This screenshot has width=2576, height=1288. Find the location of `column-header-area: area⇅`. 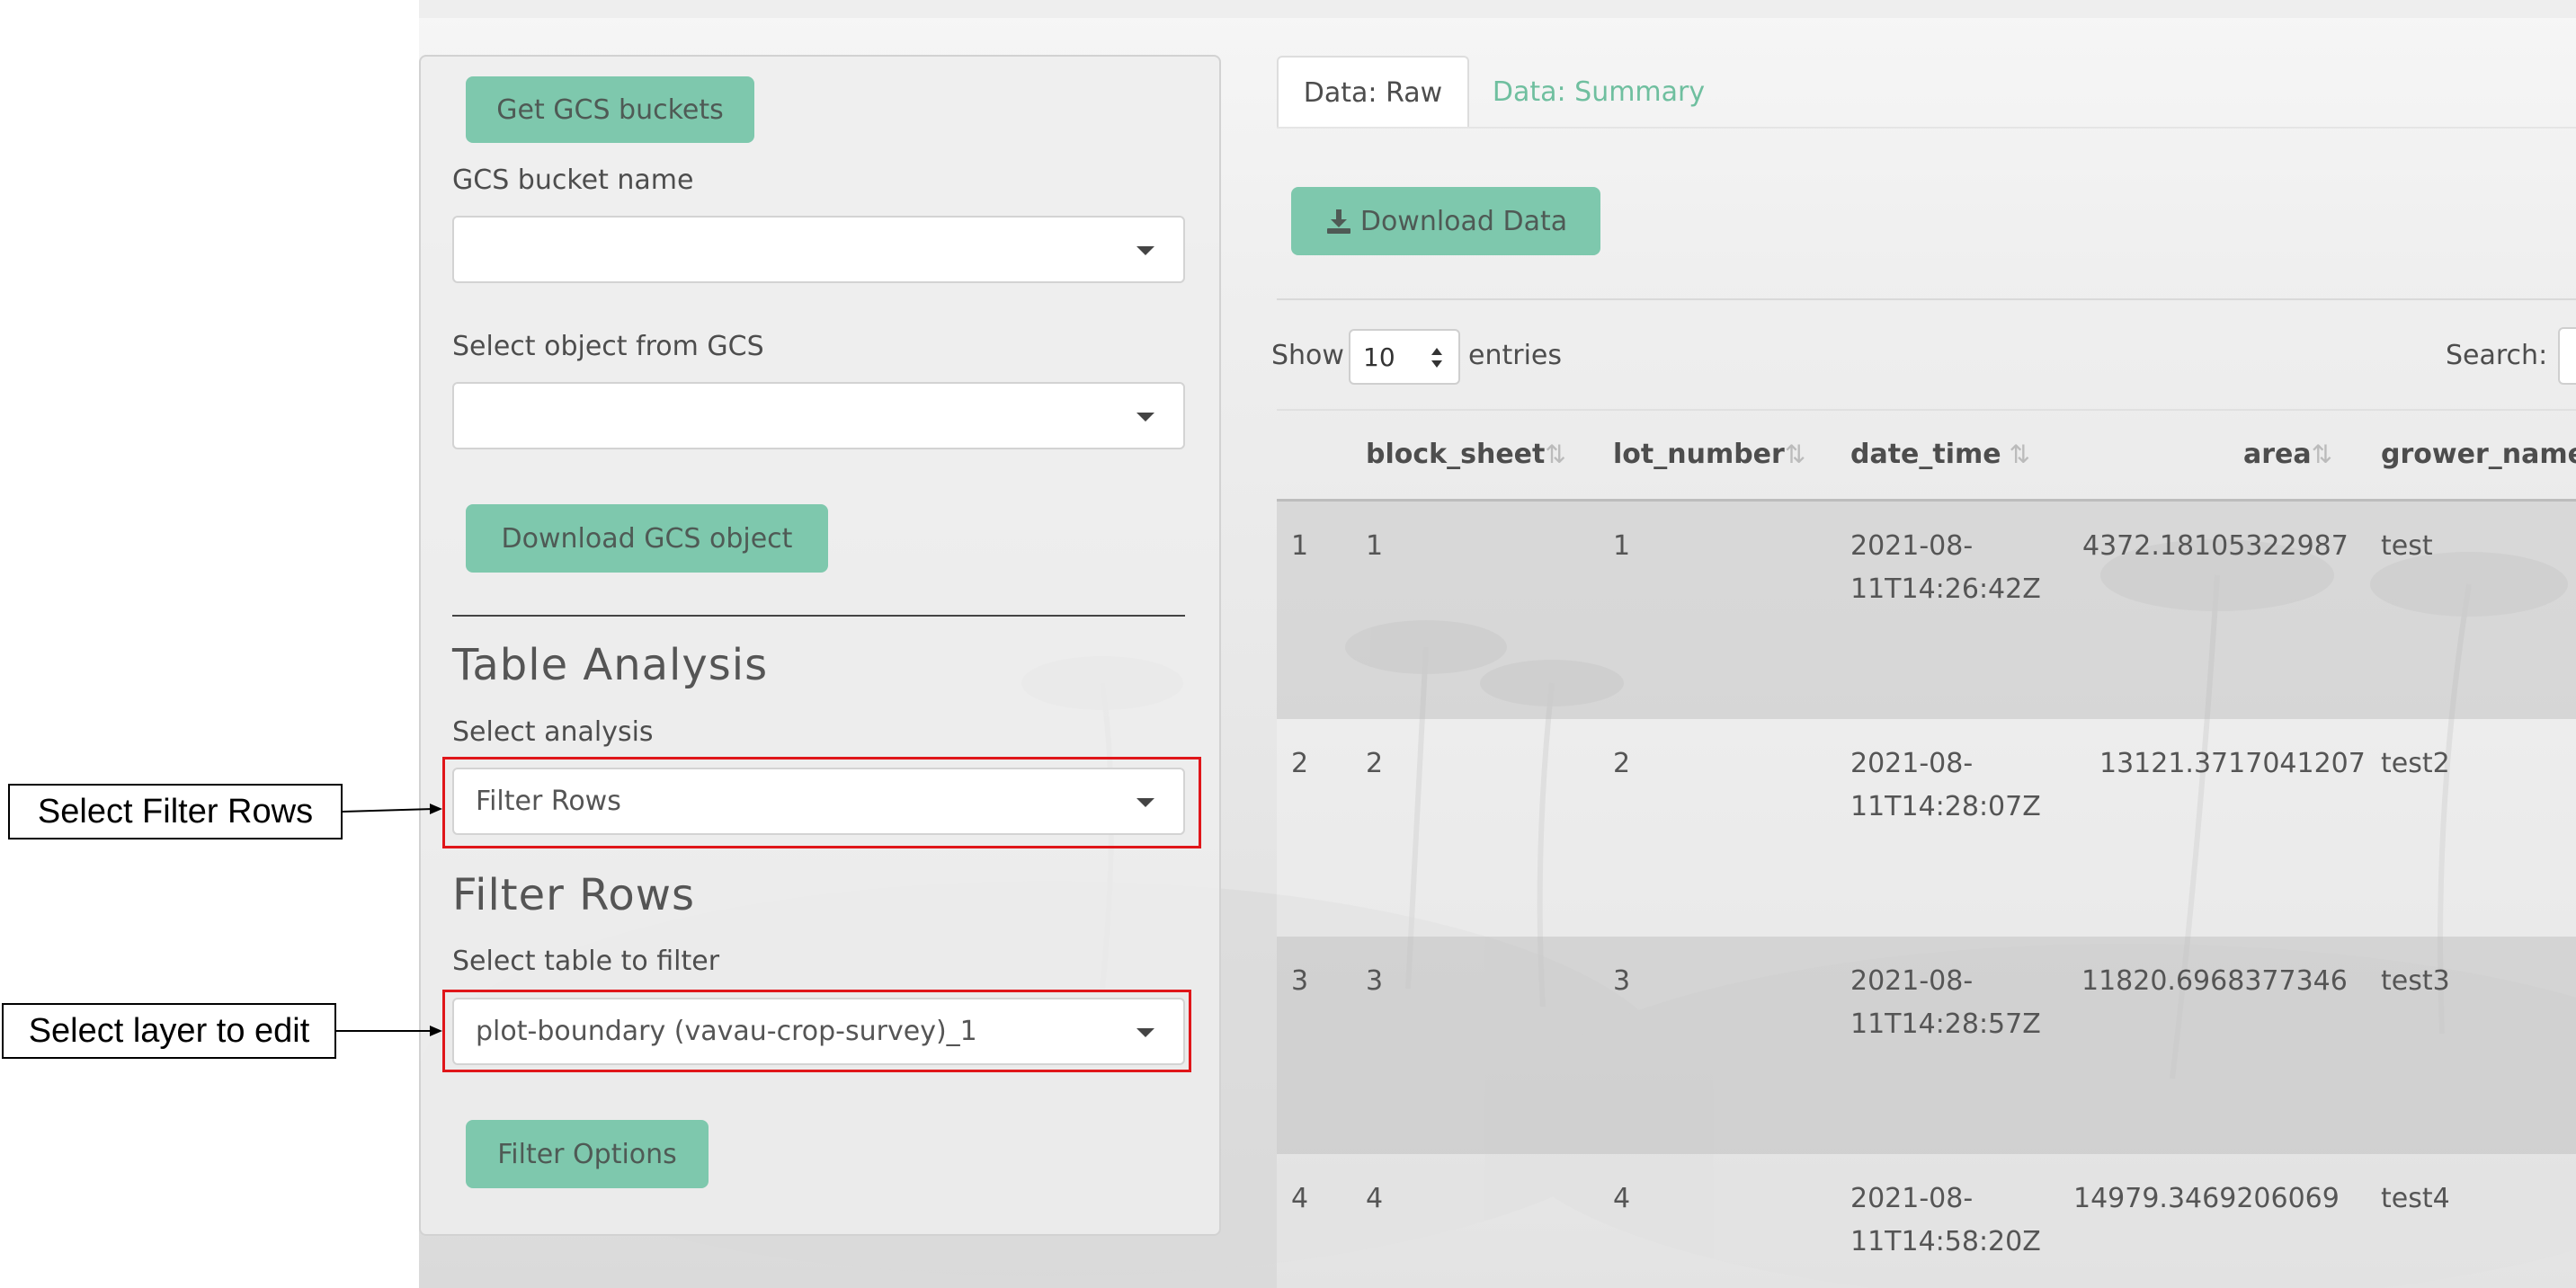

column-header-area: area⇅ is located at coordinates (2288, 454).